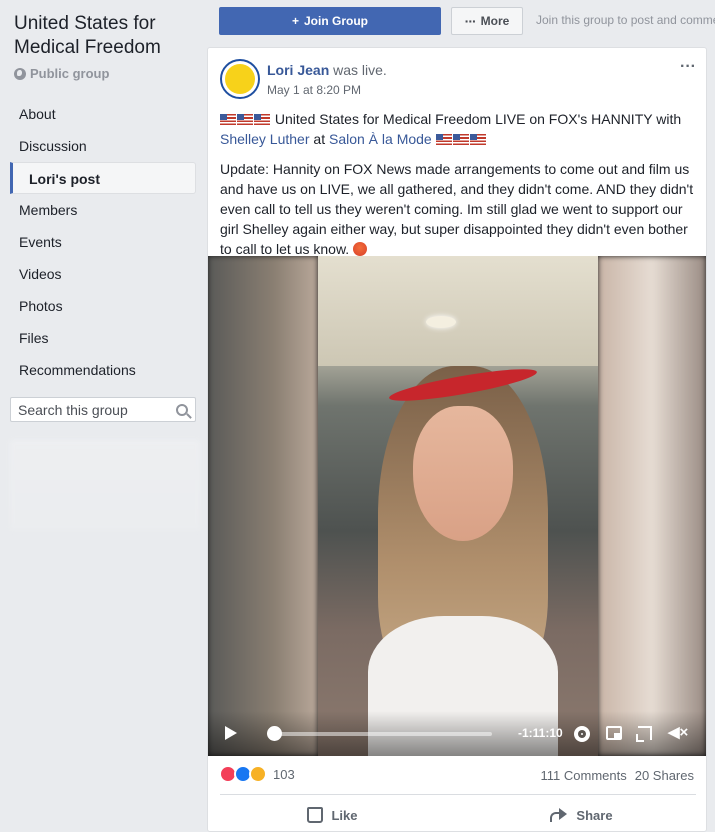  What do you see at coordinates (614, 733) in the screenshot?
I see `picture-in-picture-icon` at bounding box center [614, 733].